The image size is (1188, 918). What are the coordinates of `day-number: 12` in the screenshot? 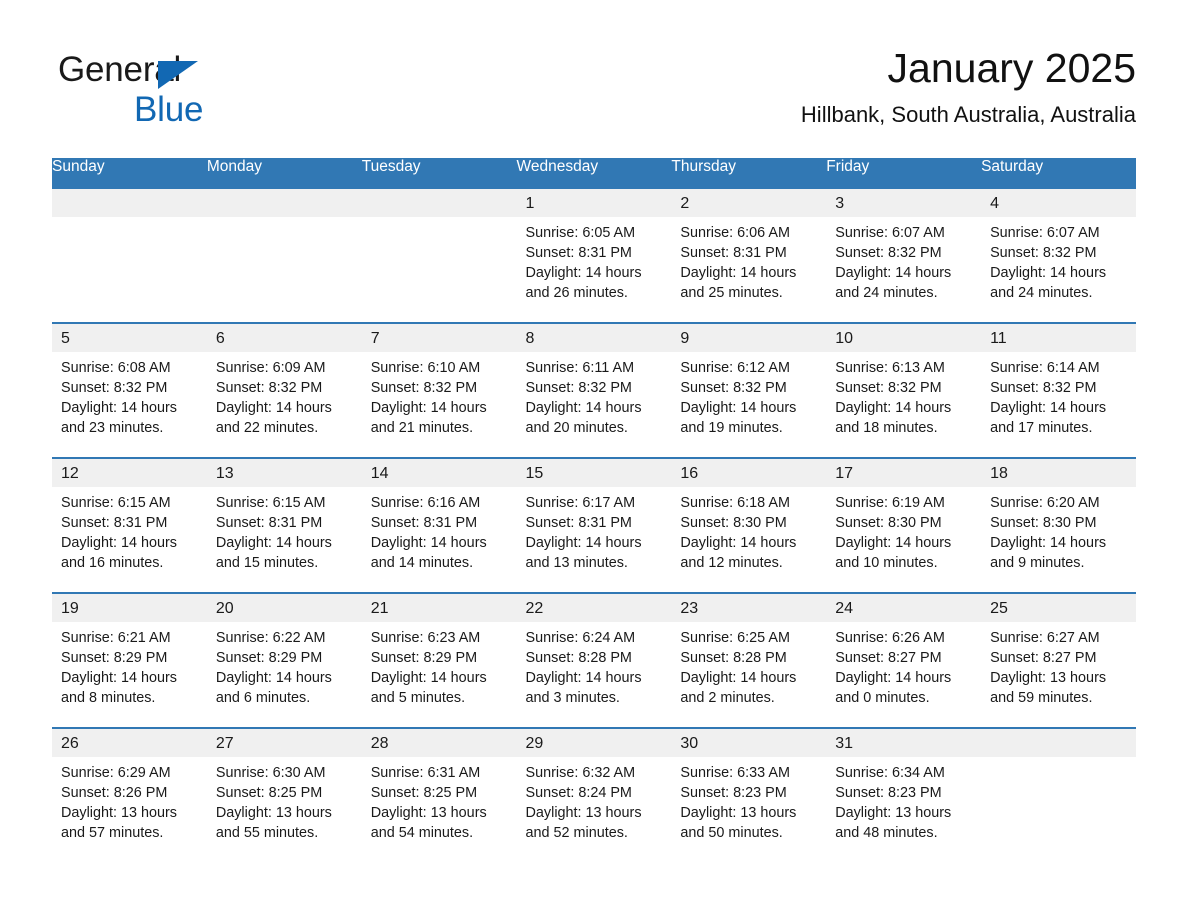 It's located at (129, 473).